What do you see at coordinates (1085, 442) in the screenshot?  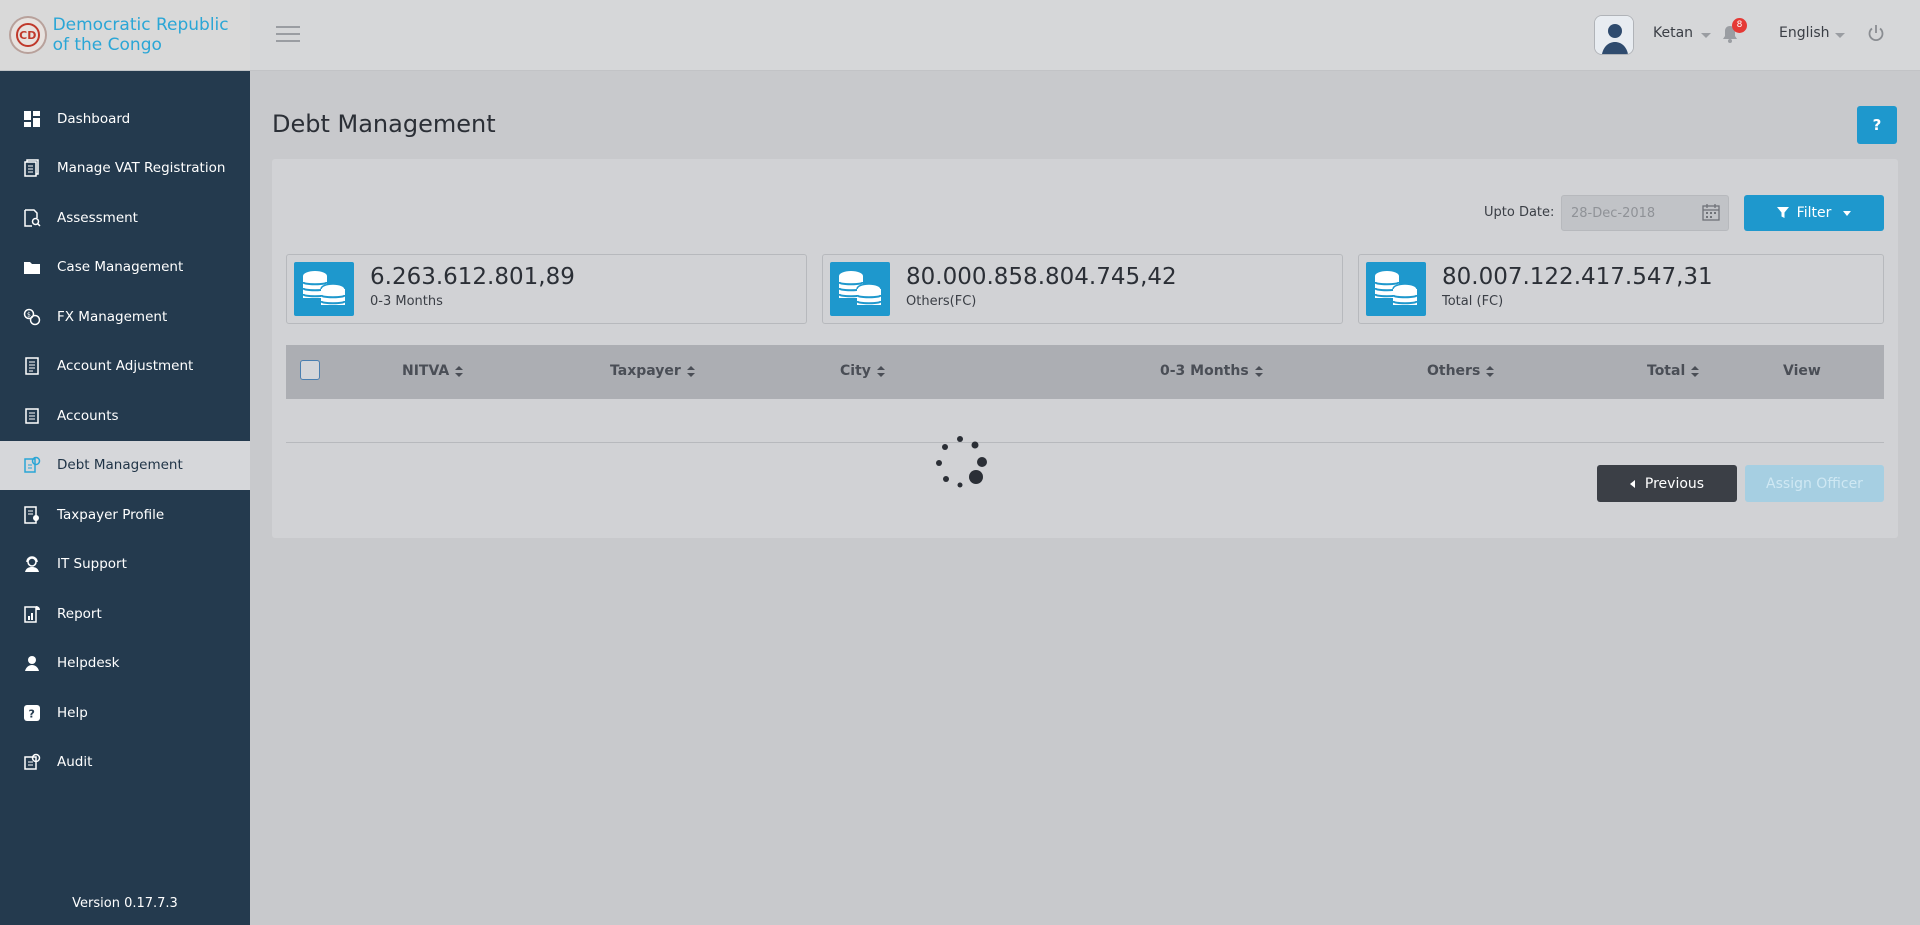 I see `table-divider` at bounding box center [1085, 442].